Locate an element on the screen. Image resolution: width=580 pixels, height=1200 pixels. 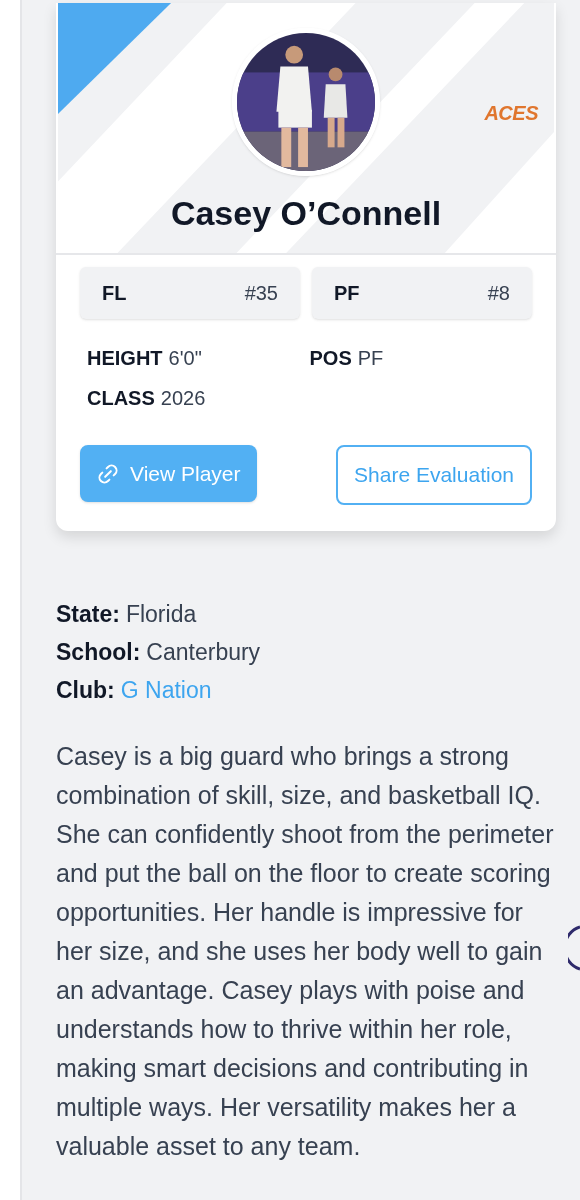
player-name: Casey O’Connell is located at coordinates (306, 213).